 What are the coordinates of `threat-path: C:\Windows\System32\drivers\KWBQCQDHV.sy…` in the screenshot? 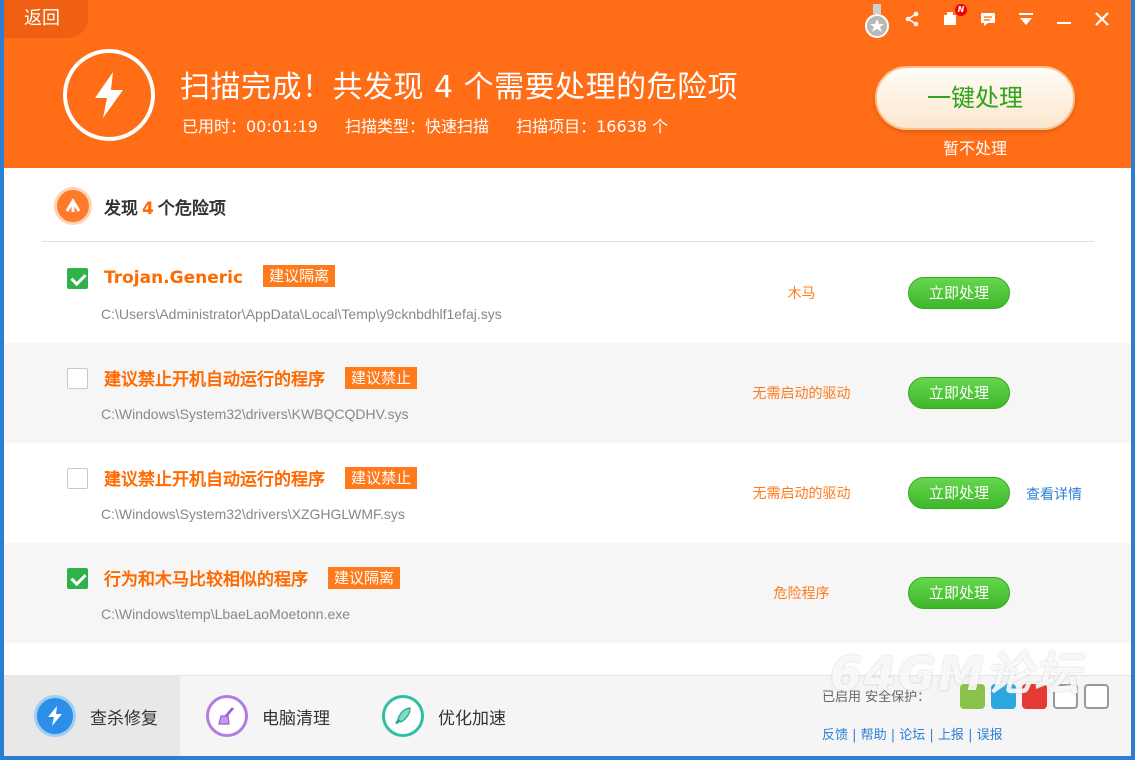 It's located at (255, 414).